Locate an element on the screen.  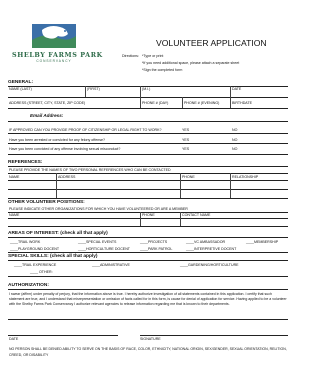
signature-label: SIGNATURE is located at coordinates (150, 339).